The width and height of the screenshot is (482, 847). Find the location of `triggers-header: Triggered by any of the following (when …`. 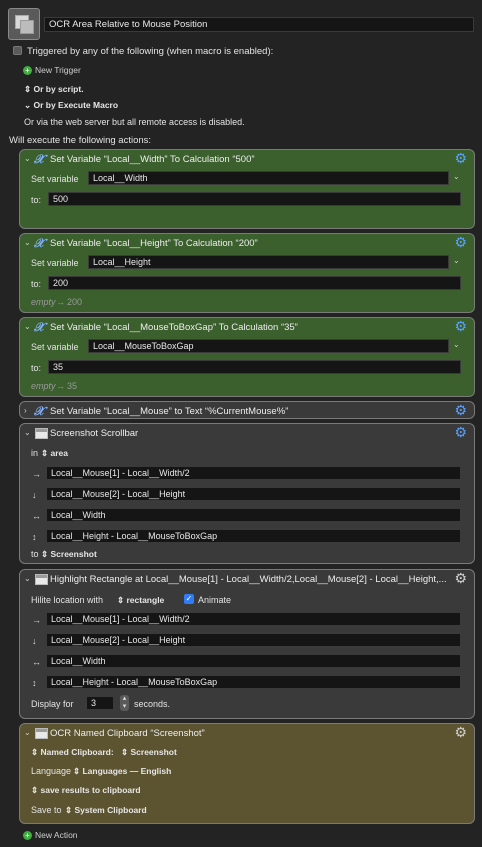

triggers-header: Triggered by any of the following (when … is located at coordinates (150, 51).